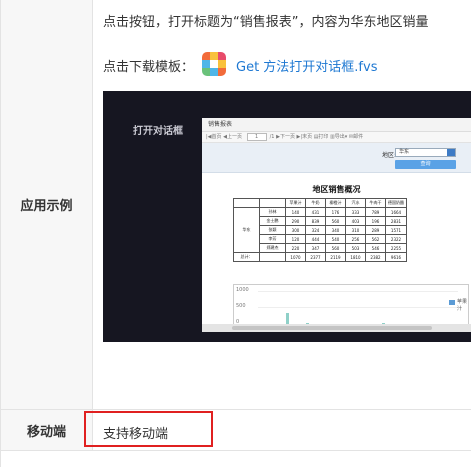  What do you see at coordinates (242, 290) in the screenshot?
I see `y-tick-label: 1000` at bounding box center [242, 290].